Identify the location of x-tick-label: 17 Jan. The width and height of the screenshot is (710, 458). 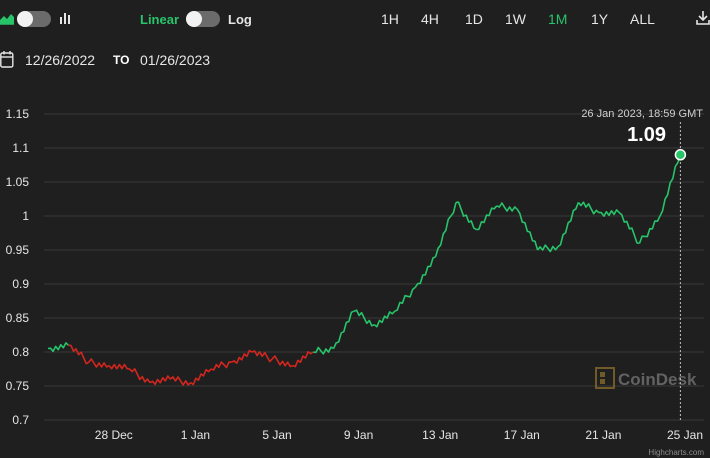
(522, 435).